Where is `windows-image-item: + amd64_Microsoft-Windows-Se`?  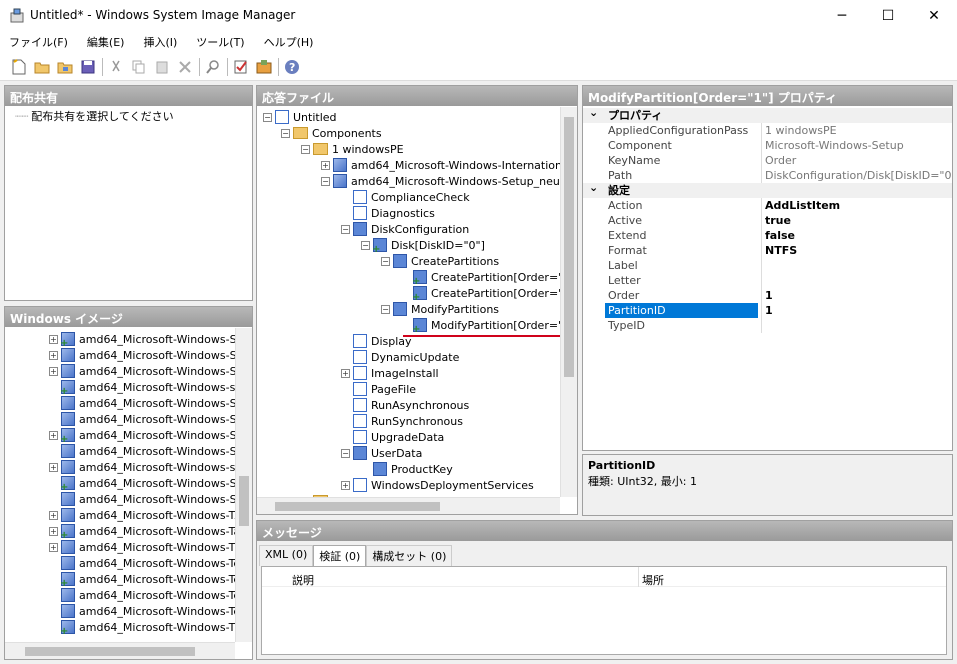 windows-image-item: + amd64_Microsoft-Windows-Se is located at coordinates (146, 340).